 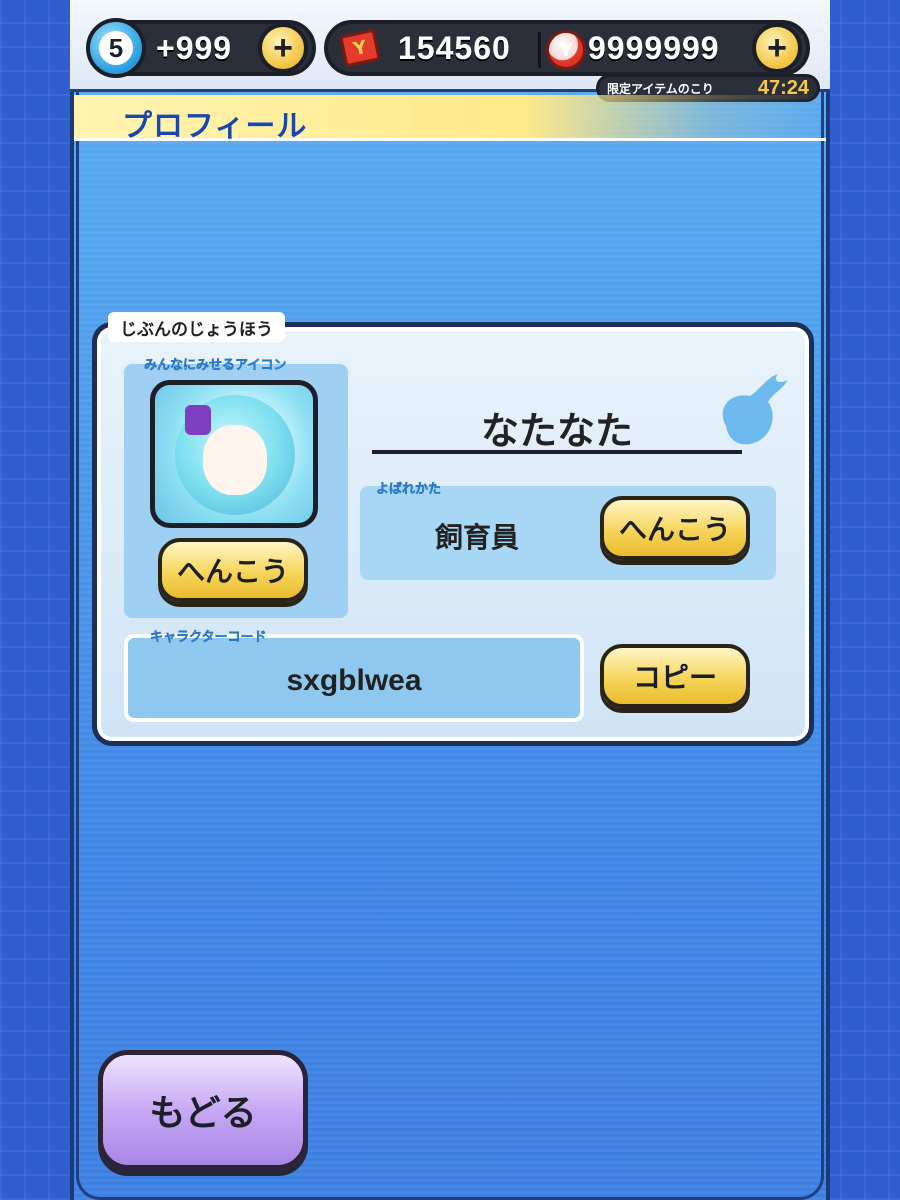 I want to click on copy-button: コピー, so click(x=675, y=676).